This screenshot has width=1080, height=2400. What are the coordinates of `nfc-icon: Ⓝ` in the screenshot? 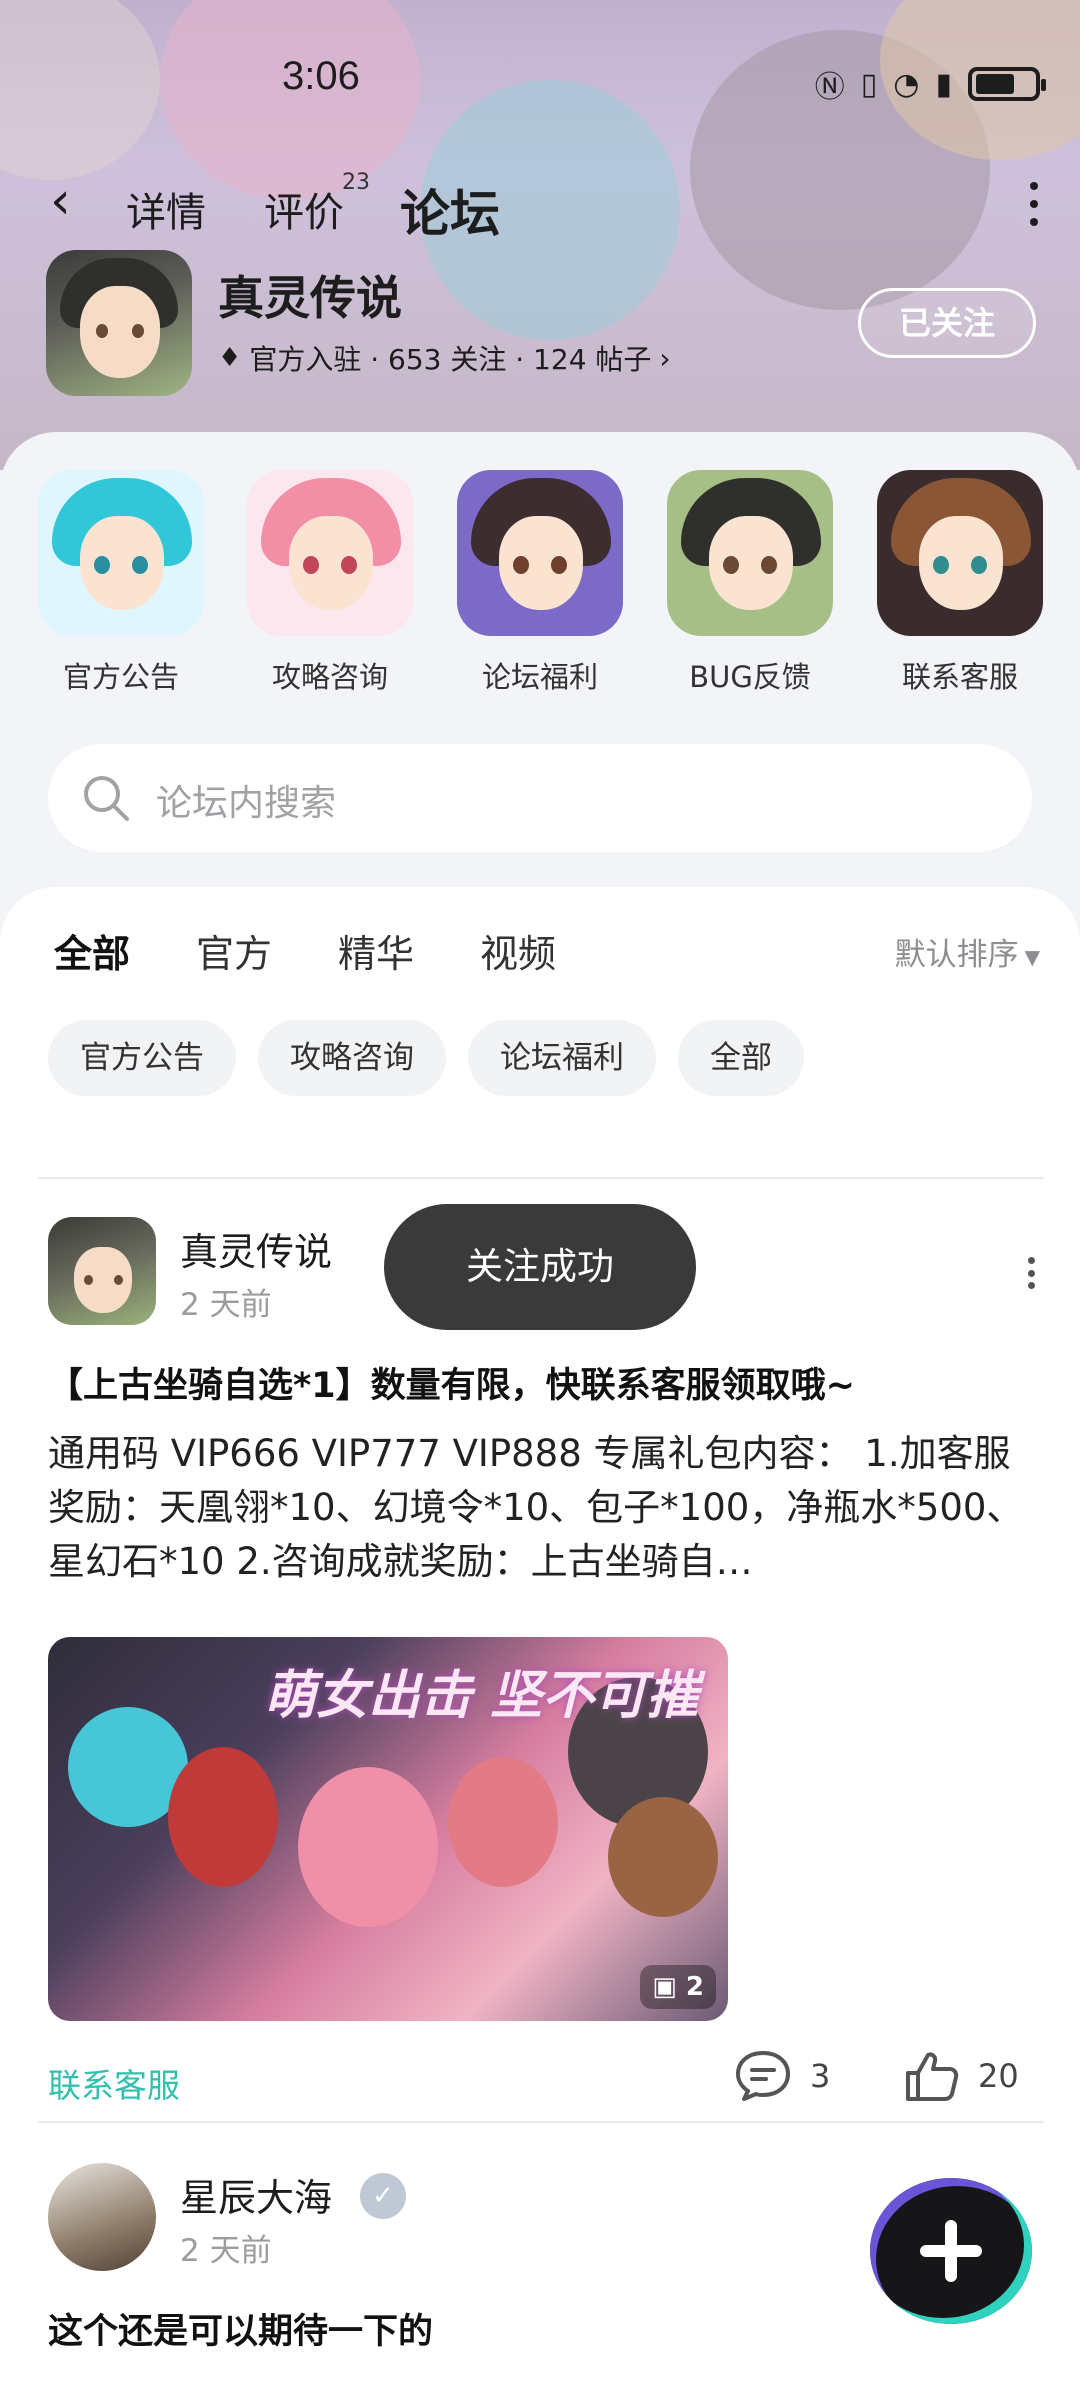 It's located at (829, 87).